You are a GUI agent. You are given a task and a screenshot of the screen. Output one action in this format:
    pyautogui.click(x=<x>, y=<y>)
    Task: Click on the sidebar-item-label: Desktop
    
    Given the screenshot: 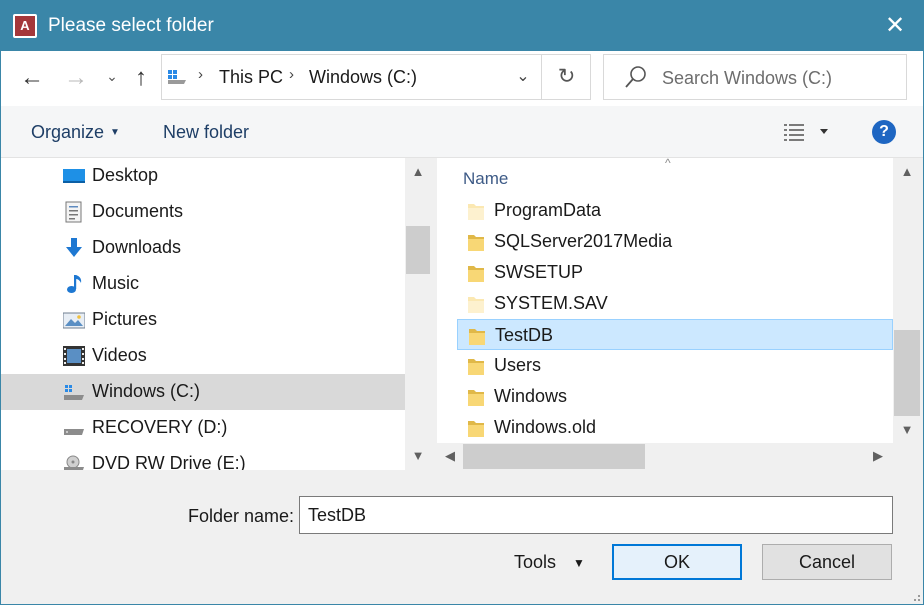 What is the action you would take?
    pyautogui.click(x=125, y=175)
    